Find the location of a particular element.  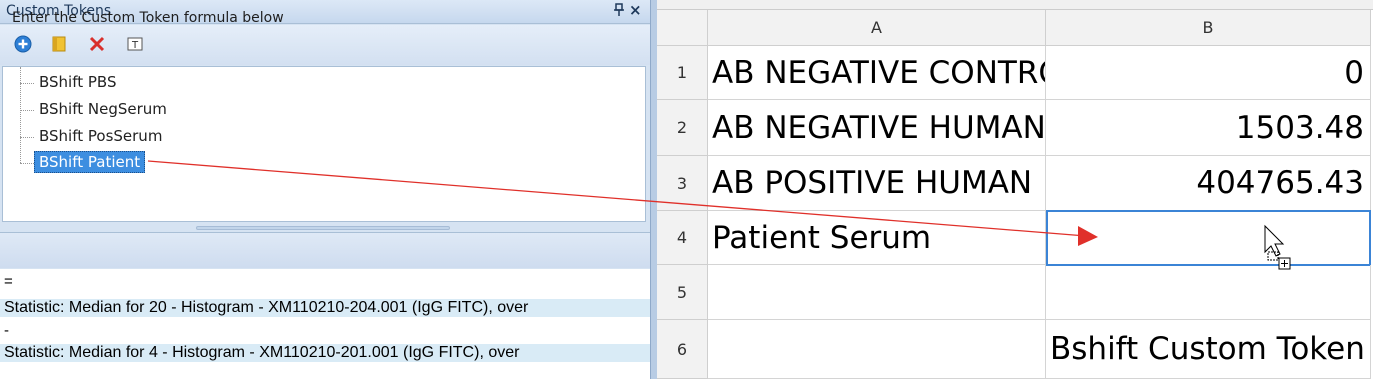

cell-a5 is located at coordinates (877, 292).